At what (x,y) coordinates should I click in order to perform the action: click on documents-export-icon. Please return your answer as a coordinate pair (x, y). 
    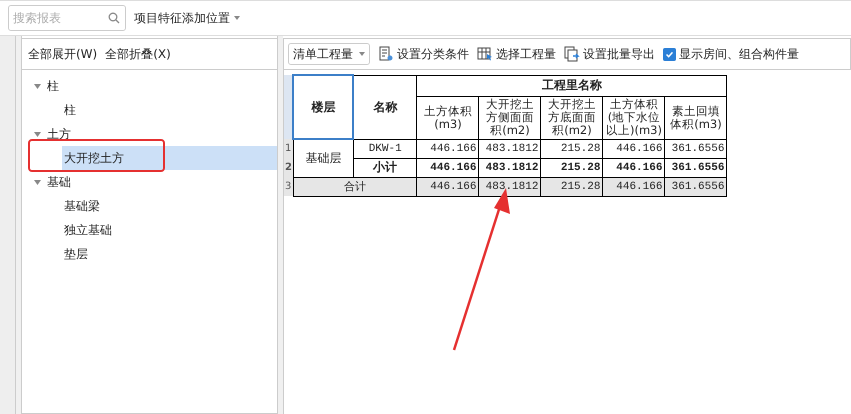
    Looking at the image, I should click on (572, 54).